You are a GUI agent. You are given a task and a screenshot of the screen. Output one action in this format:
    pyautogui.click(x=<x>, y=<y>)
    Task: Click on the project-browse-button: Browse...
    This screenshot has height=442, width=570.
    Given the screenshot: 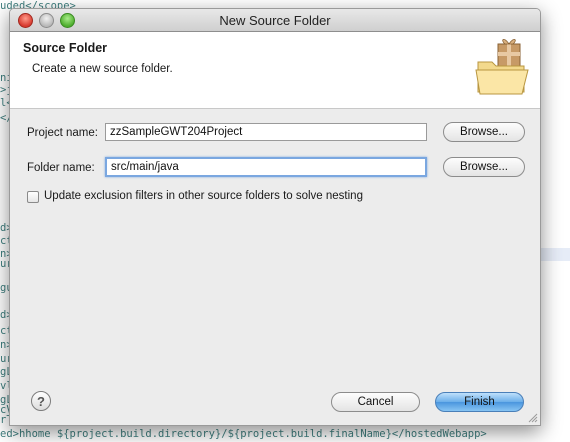 What is the action you would take?
    pyautogui.click(x=484, y=132)
    